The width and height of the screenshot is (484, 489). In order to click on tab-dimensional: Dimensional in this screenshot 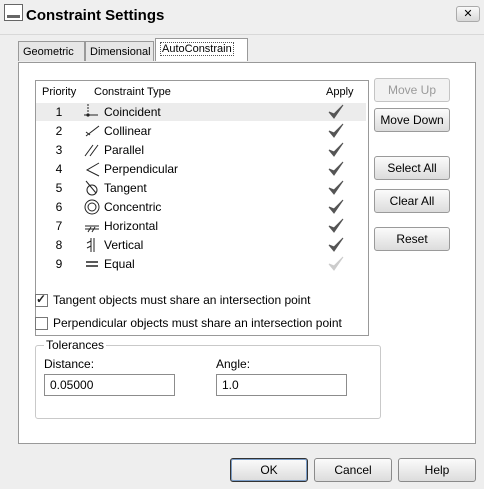, I will do `click(119, 51)`.